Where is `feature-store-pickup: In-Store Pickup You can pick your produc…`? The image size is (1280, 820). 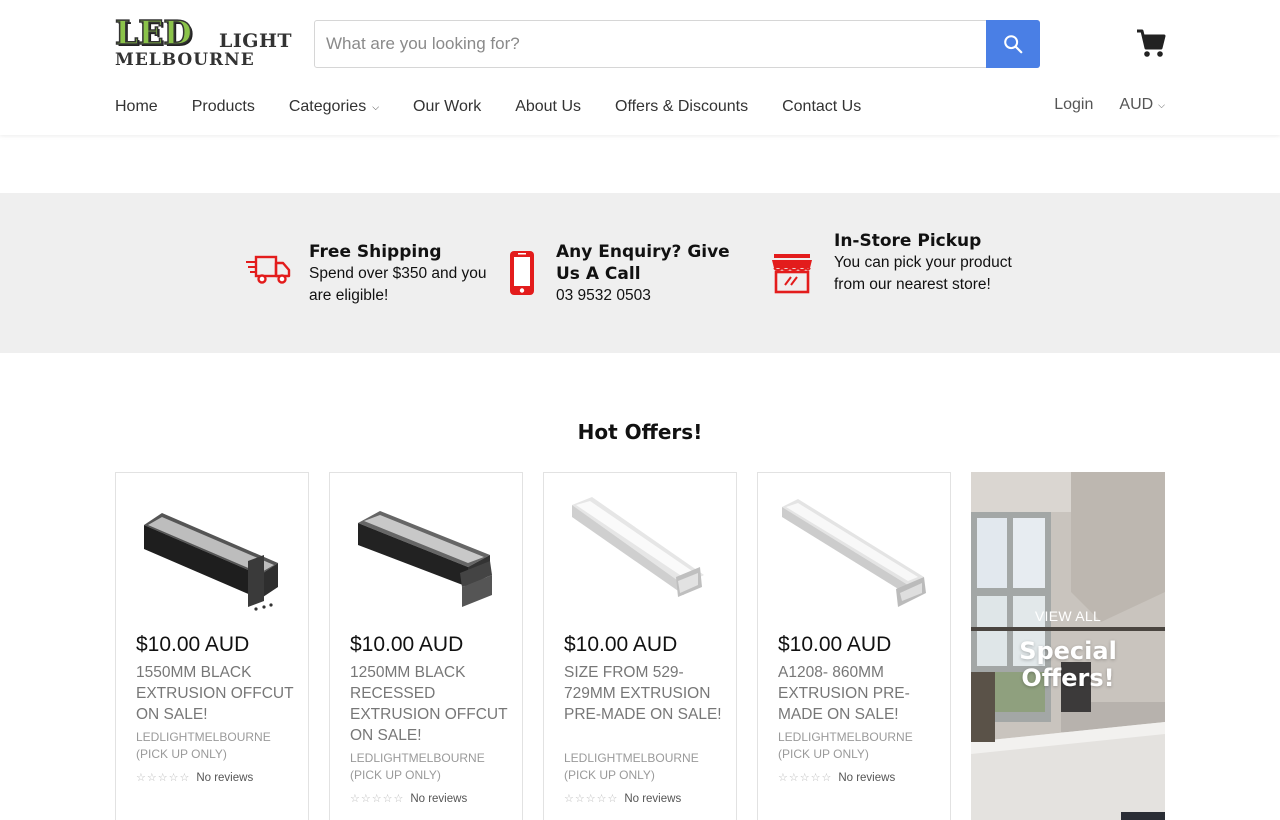 feature-store-pickup: In-Store Pickup You can pick your produc… is located at coordinates (901, 263).